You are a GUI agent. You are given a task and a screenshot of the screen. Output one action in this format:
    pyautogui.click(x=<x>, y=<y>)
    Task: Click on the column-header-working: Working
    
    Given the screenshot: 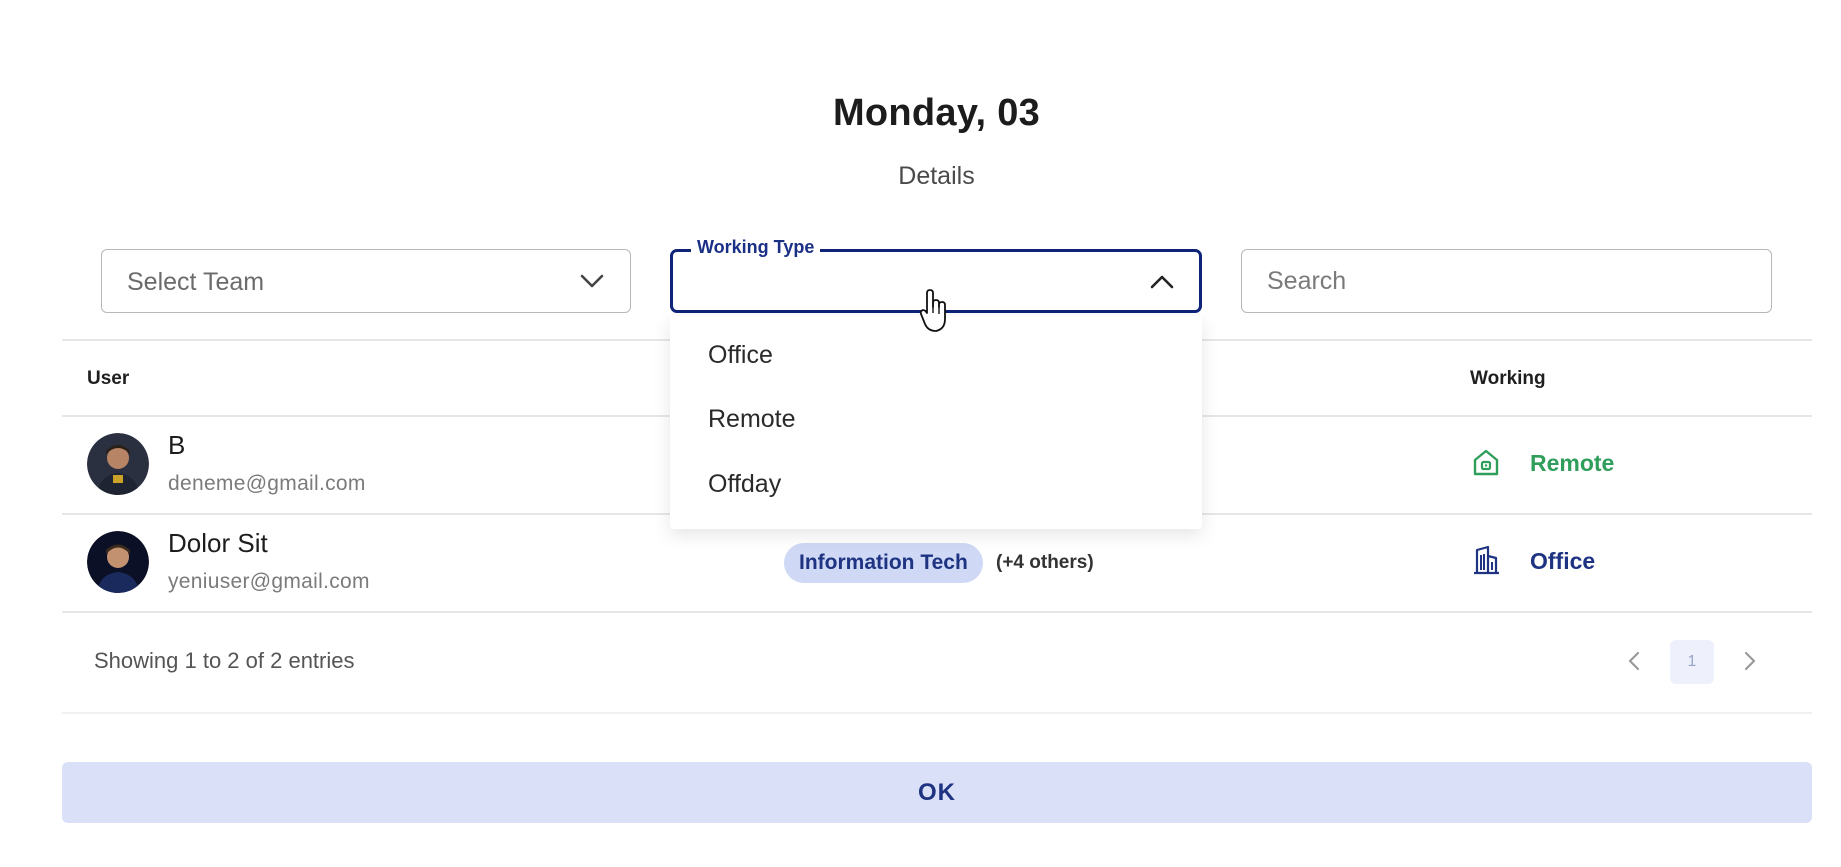 What is the action you would take?
    pyautogui.click(x=1508, y=378)
    